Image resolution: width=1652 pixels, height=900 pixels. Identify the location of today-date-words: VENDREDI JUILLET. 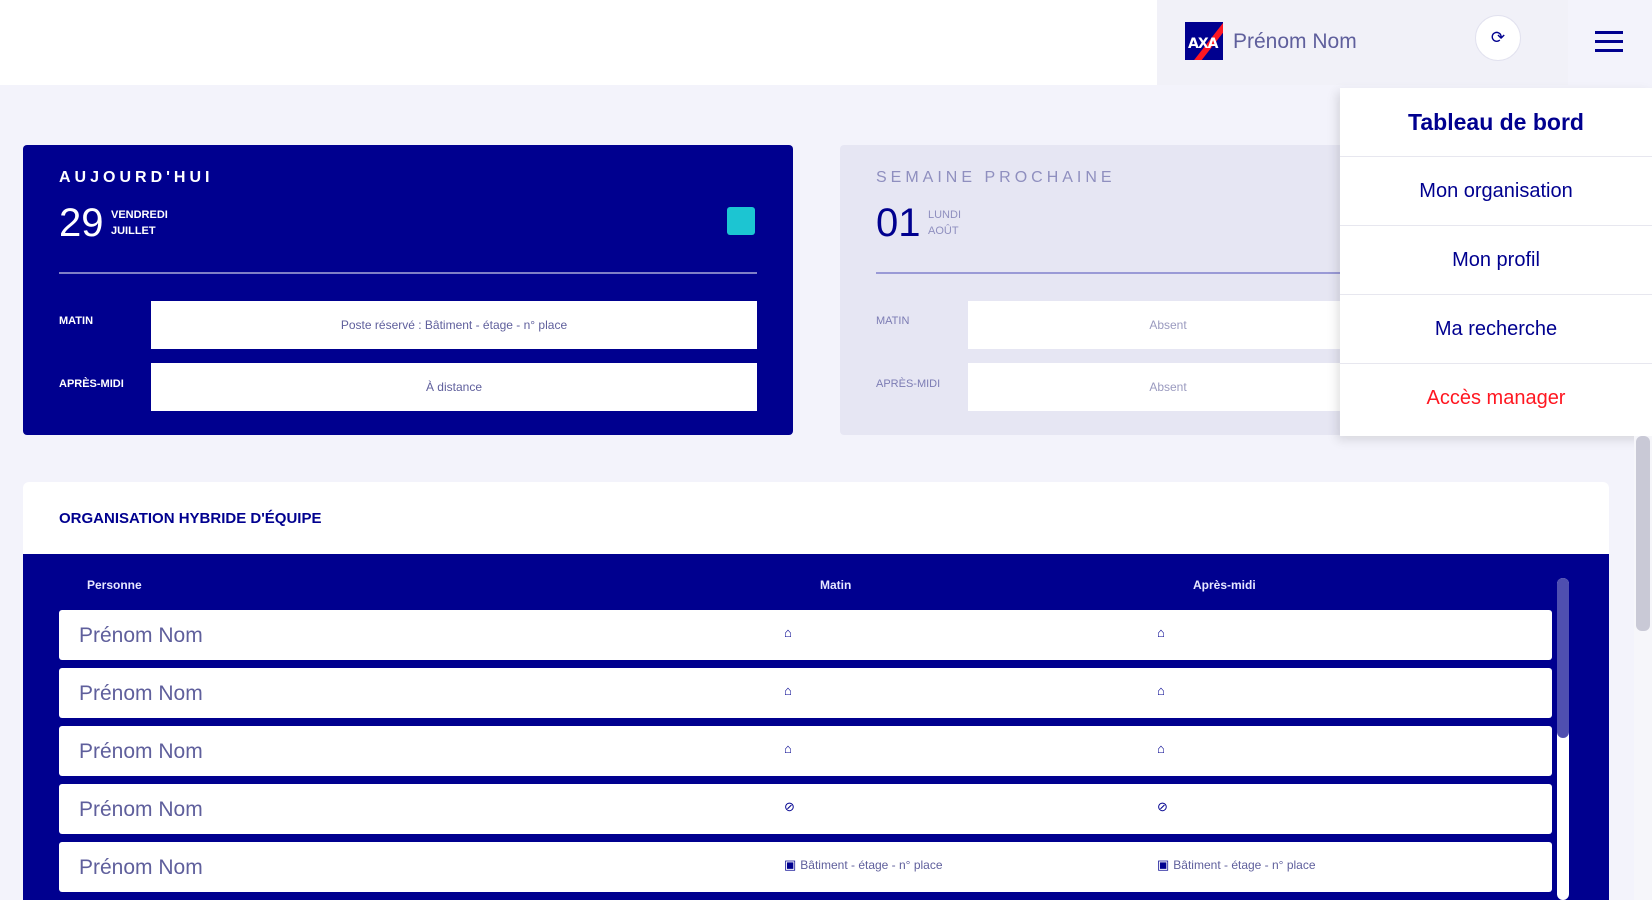
(139, 223).